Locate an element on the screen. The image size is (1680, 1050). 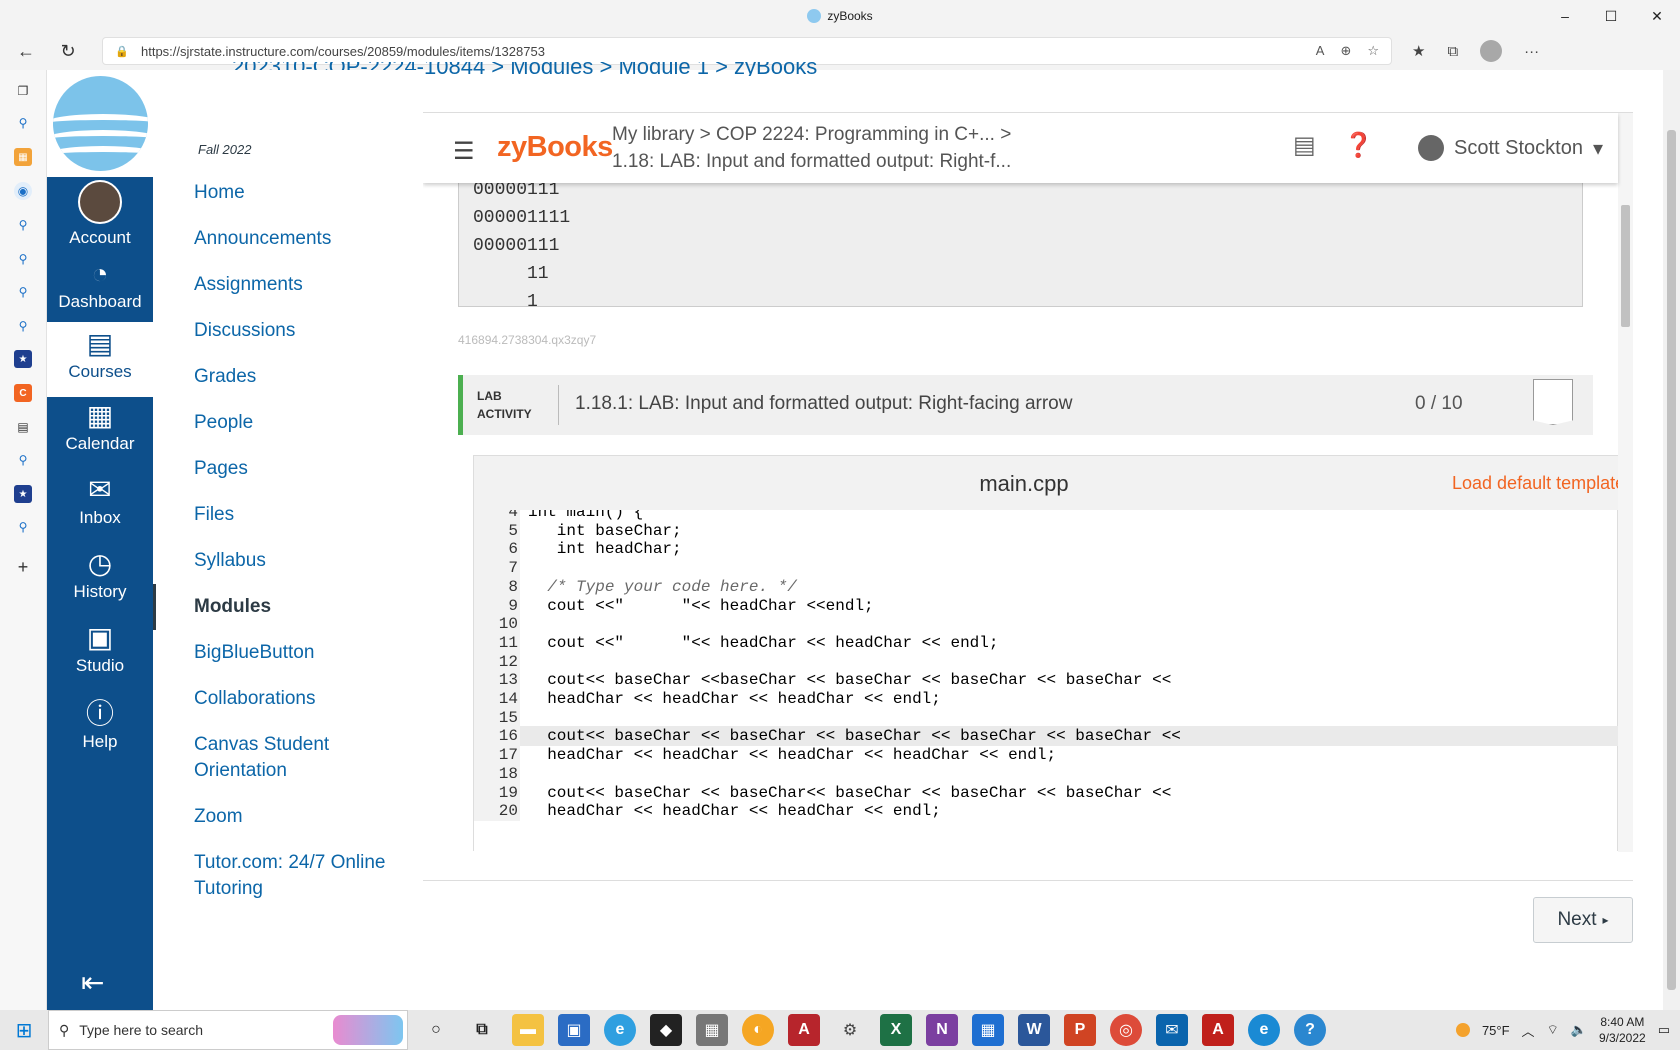
app-icon: ▦ is located at coordinates (23, 157).